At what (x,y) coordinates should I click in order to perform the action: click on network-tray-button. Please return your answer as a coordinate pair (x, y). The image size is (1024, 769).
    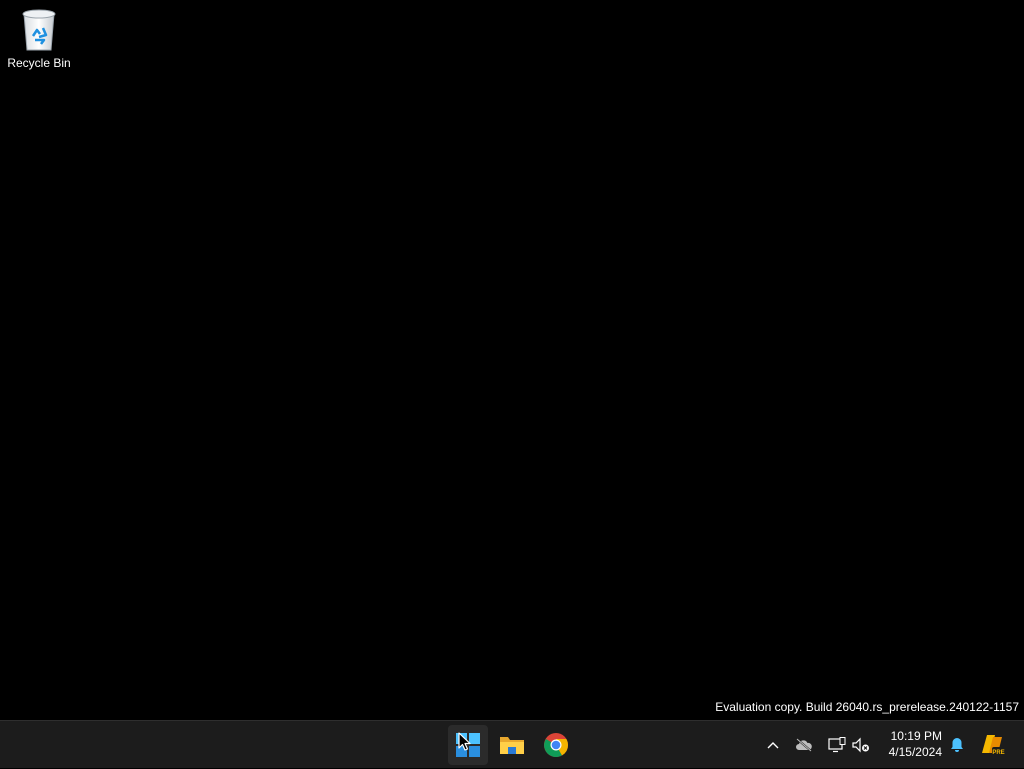
    Looking at the image, I should click on (837, 745).